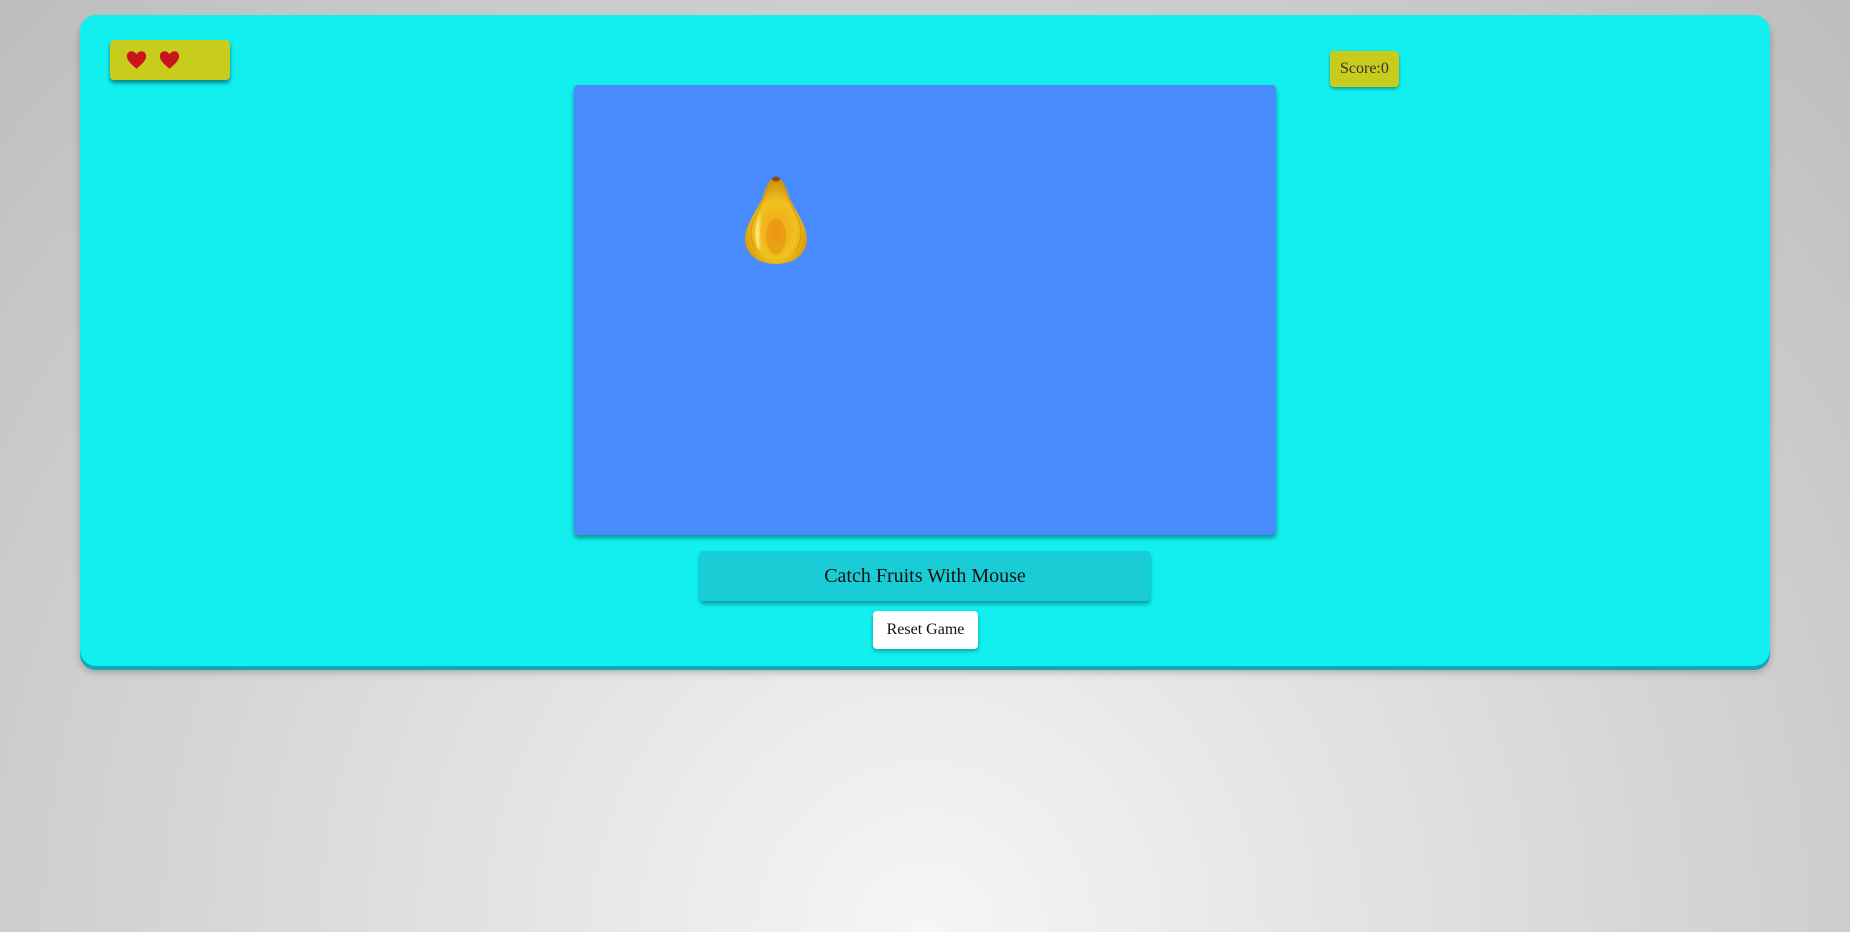 This screenshot has width=1850, height=932. What do you see at coordinates (1364, 69) in the screenshot?
I see `score-display: Score:0` at bounding box center [1364, 69].